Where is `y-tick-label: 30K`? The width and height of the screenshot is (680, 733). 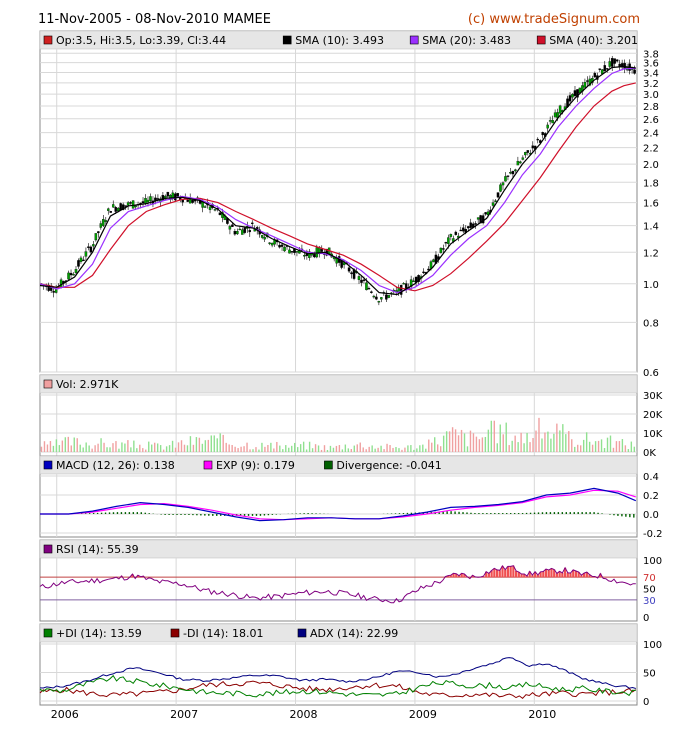
y-tick-label: 30K is located at coordinates (653, 396).